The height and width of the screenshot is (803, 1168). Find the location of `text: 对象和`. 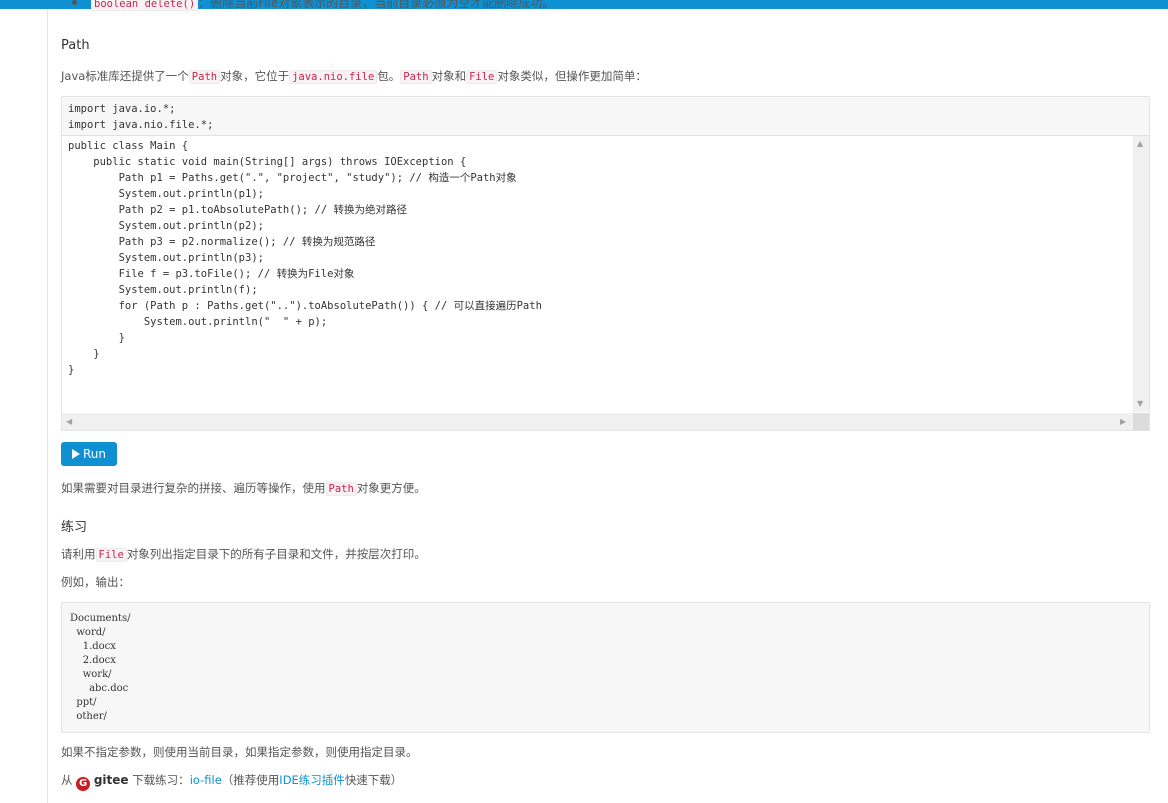

text: 对象和 is located at coordinates (449, 76).